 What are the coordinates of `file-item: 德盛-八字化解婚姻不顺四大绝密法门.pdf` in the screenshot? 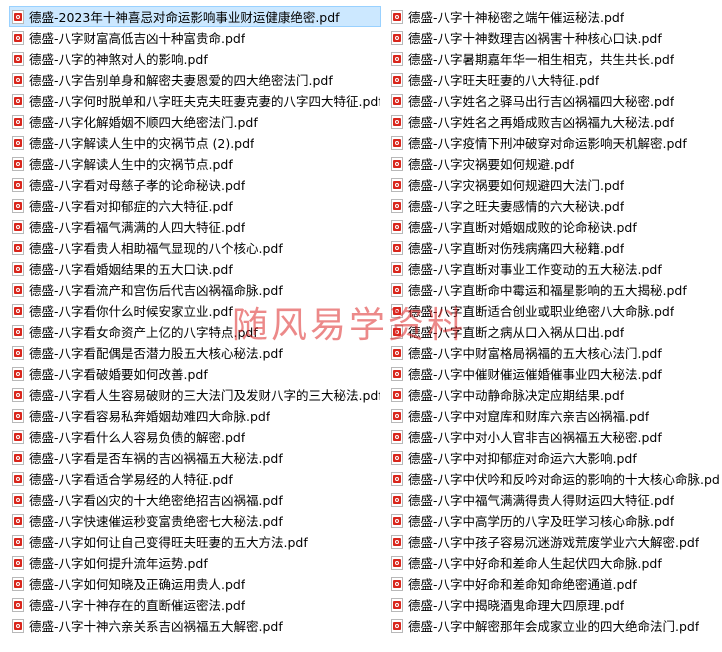 It's located at (195, 121).